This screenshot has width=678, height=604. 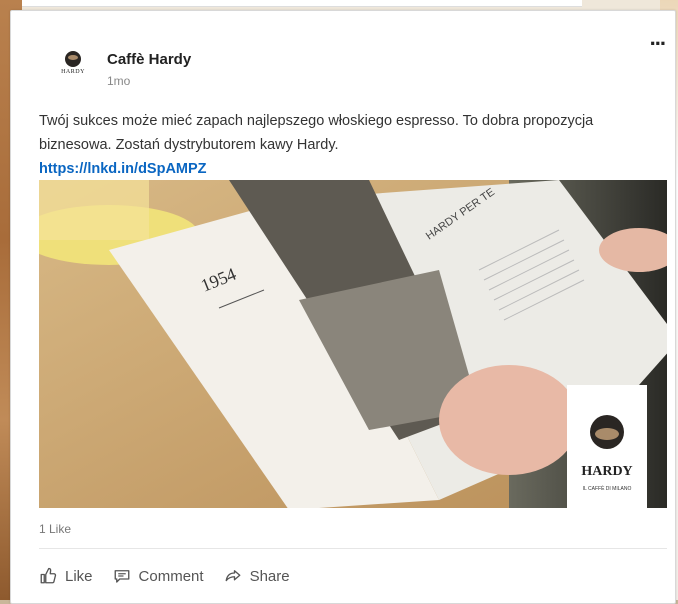 What do you see at coordinates (509, 420) in the screenshot?
I see `hand-bottom` at bounding box center [509, 420].